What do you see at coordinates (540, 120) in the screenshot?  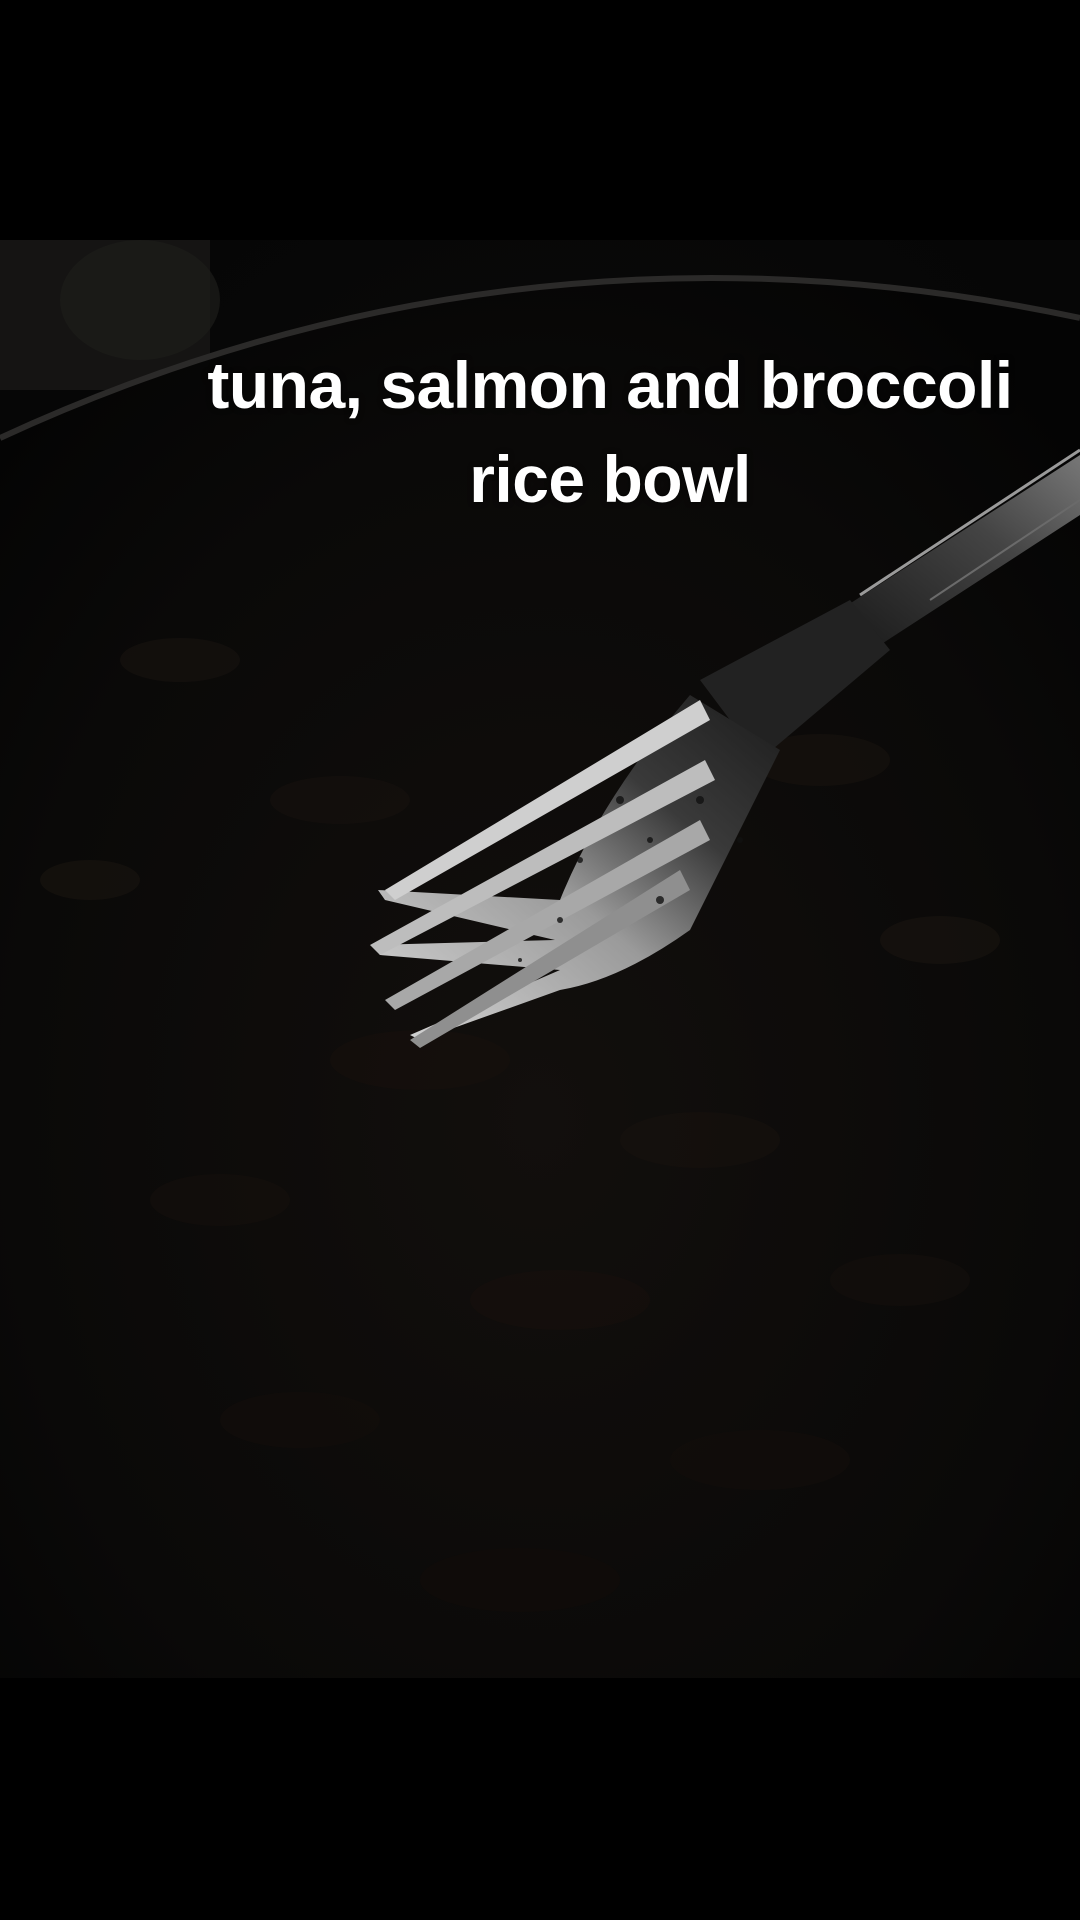 I see `letterbox-top` at bounding box center [540, 120].